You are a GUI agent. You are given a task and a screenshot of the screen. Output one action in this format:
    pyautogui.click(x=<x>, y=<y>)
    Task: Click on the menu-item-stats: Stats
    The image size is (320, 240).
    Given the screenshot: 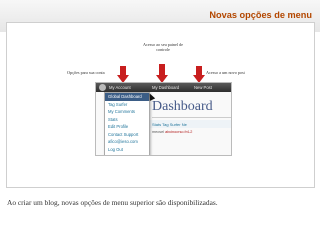 What is the action you would take?
    pyautogui.click(x=127, y=120)
    